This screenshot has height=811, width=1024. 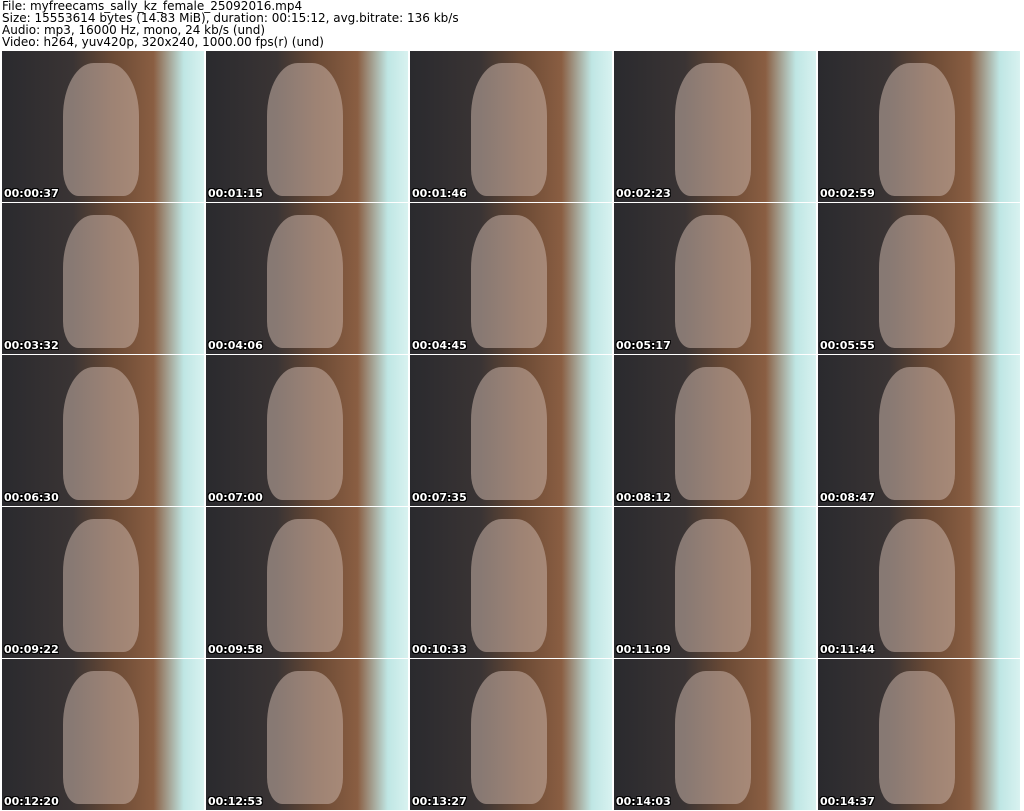 What do you see at coordinates (439, 801) in the screenshot?
I see `timestamp: 00:13:27` at bounding box center [439, 801].